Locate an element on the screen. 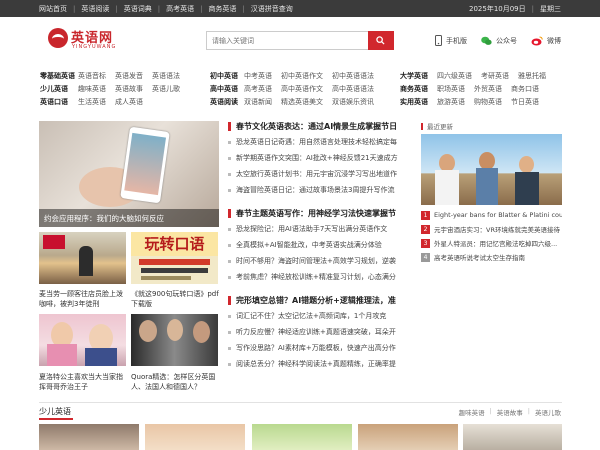 The height and width of the screenshot is (450, 600). nav-item: 高中英语作文 is located at coordinates (302, 89).